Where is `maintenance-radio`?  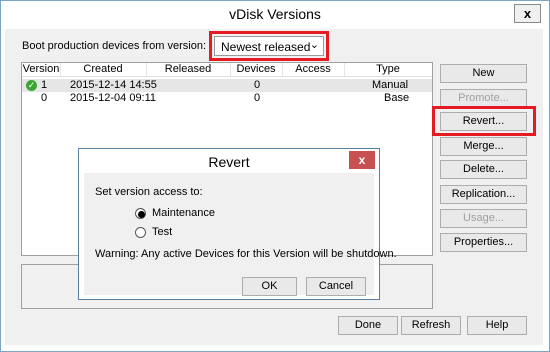 maintenance-radio is located at coordinates (140, 213).